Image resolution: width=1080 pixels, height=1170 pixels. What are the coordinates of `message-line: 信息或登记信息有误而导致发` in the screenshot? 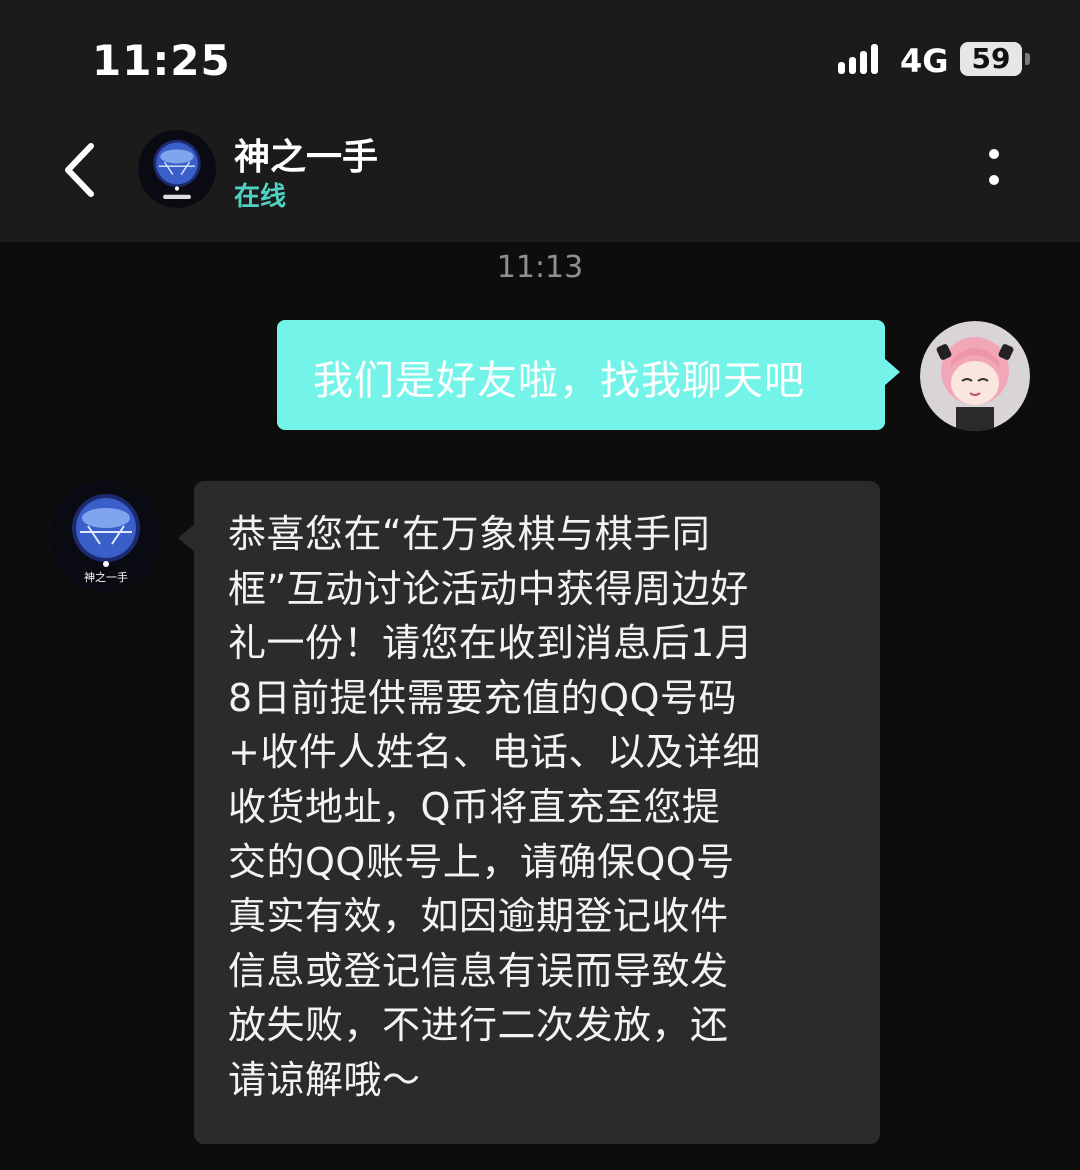 It's located at (478, 970).